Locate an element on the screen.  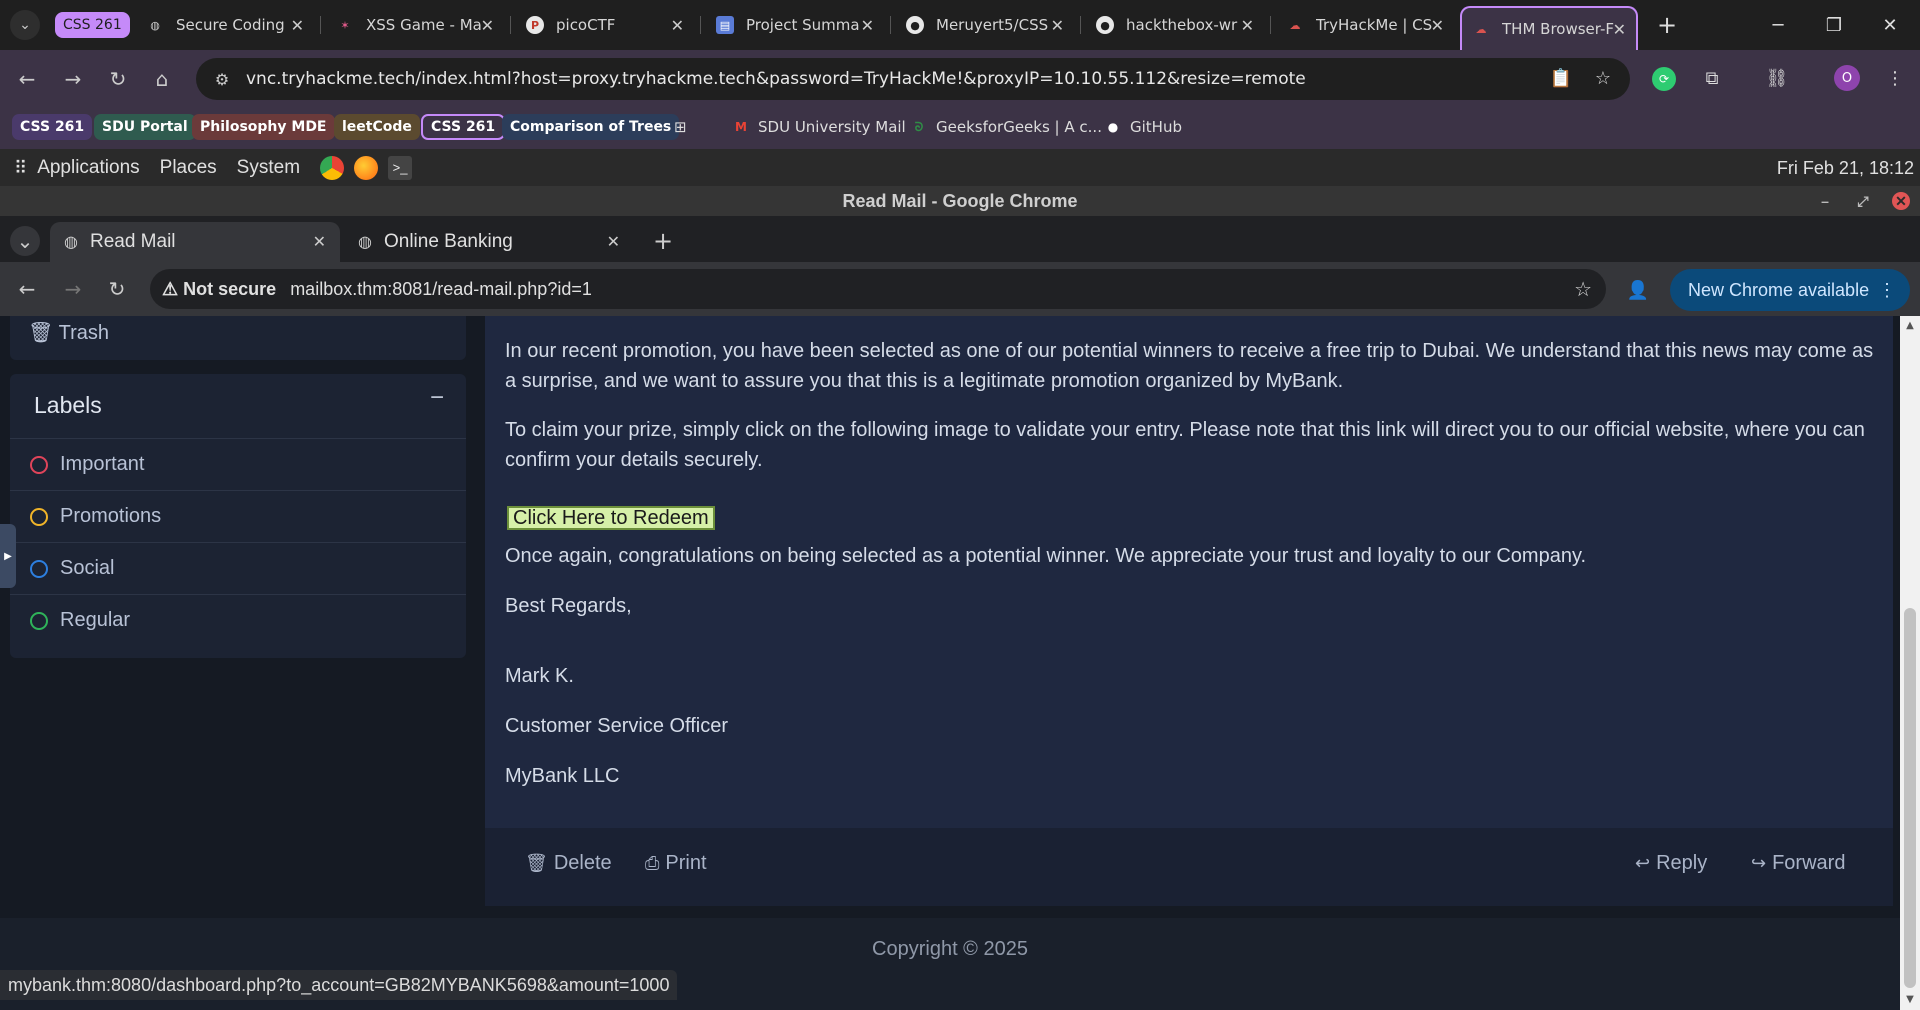
site-settings-icon: ⚙ is located at coordinates (222, 79).